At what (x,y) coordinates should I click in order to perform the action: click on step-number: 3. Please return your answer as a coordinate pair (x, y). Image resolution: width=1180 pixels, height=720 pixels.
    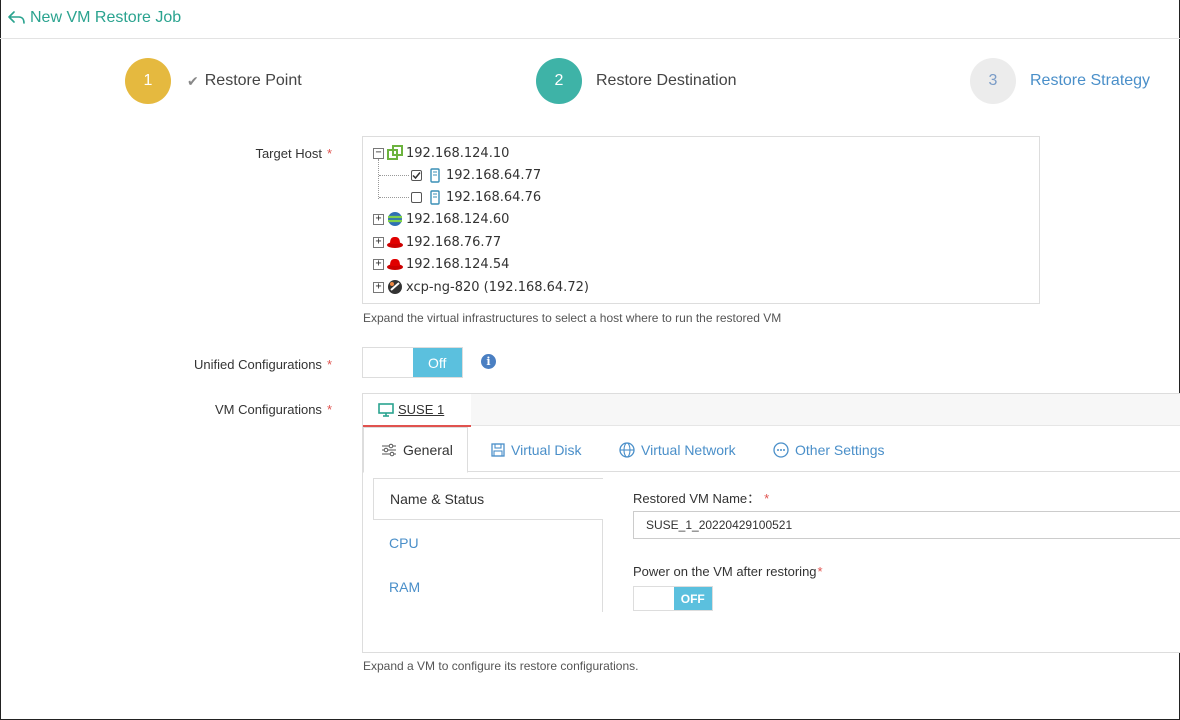
    Looking at the image, I should click on (993, 81).